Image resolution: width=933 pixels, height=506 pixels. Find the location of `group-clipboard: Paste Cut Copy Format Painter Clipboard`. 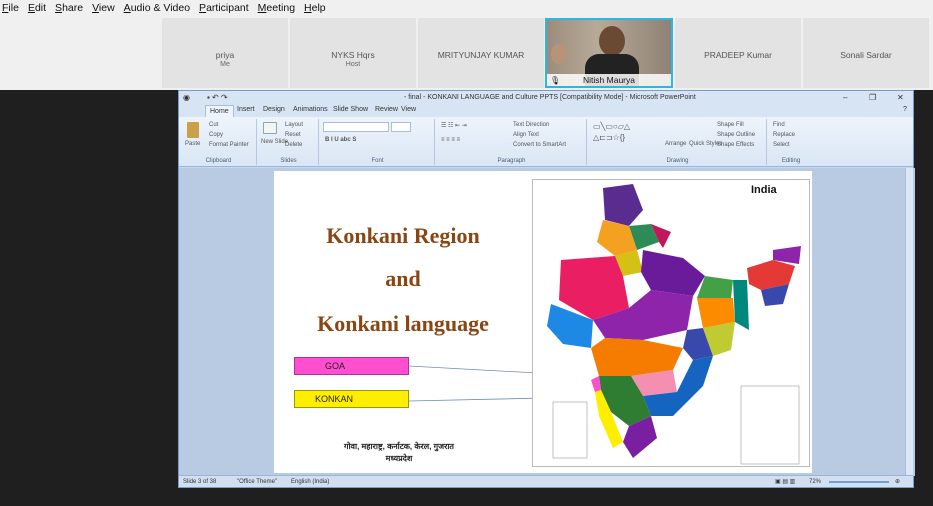

group-clipboard: Paste Cut Copy Format Painter Clipboard is located at coordinates (219, 142).